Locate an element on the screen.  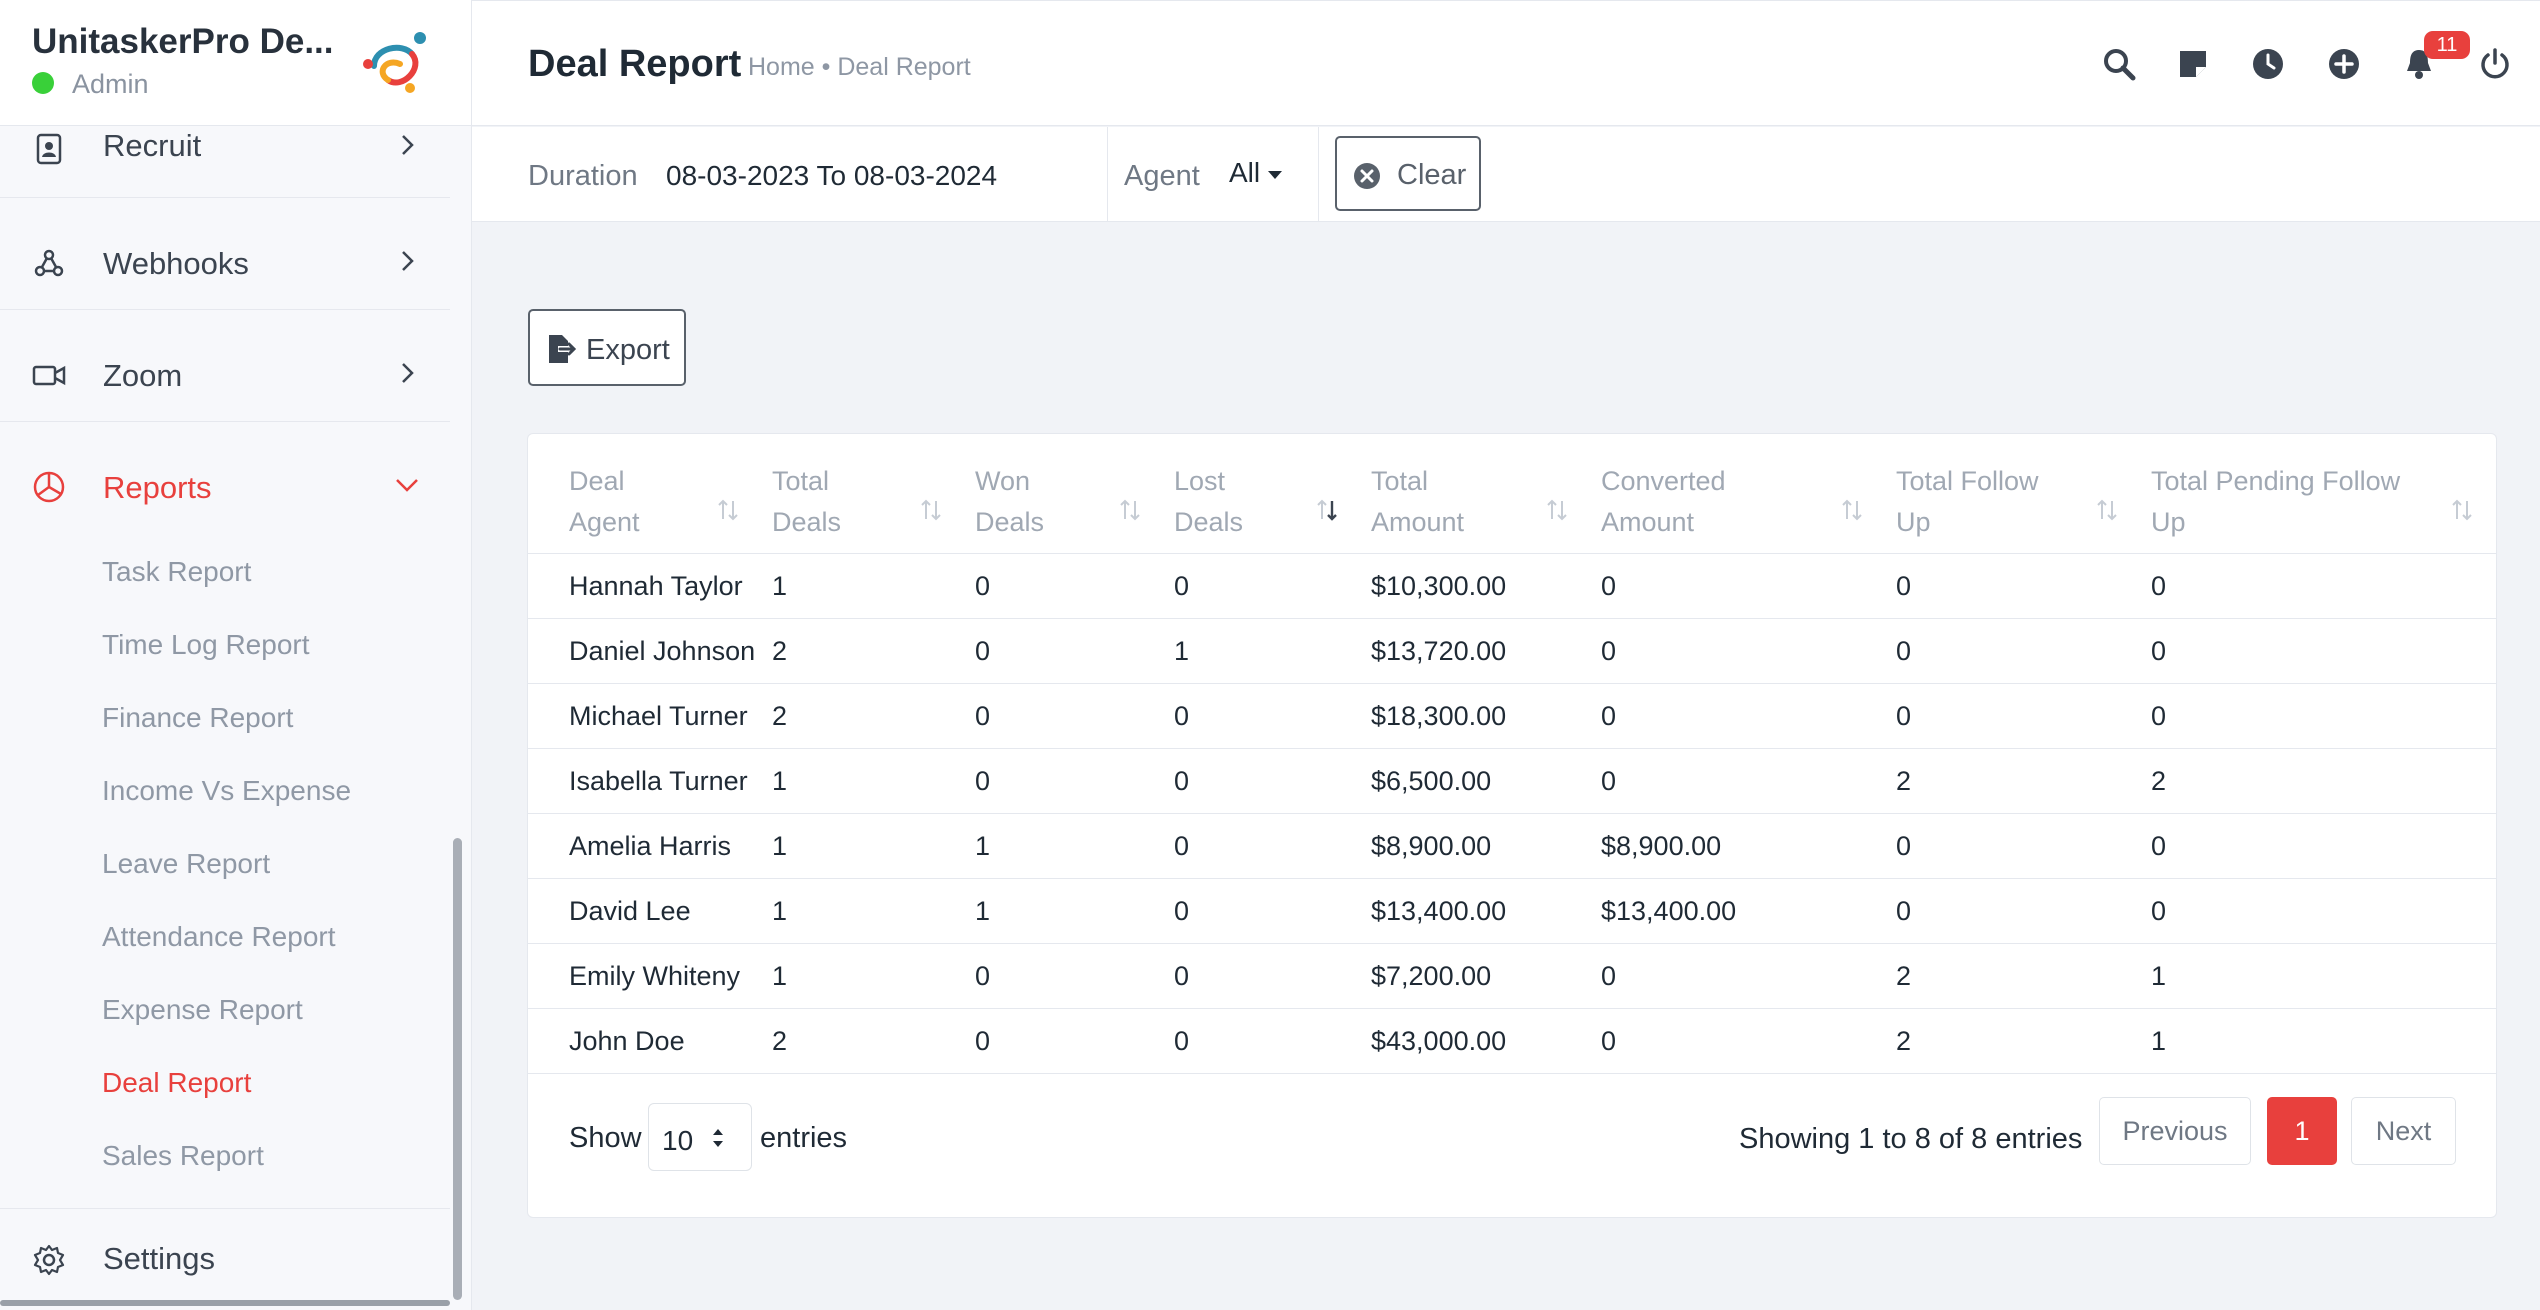
clear-filters-button: Clear is located at coordinates (1408, 173).